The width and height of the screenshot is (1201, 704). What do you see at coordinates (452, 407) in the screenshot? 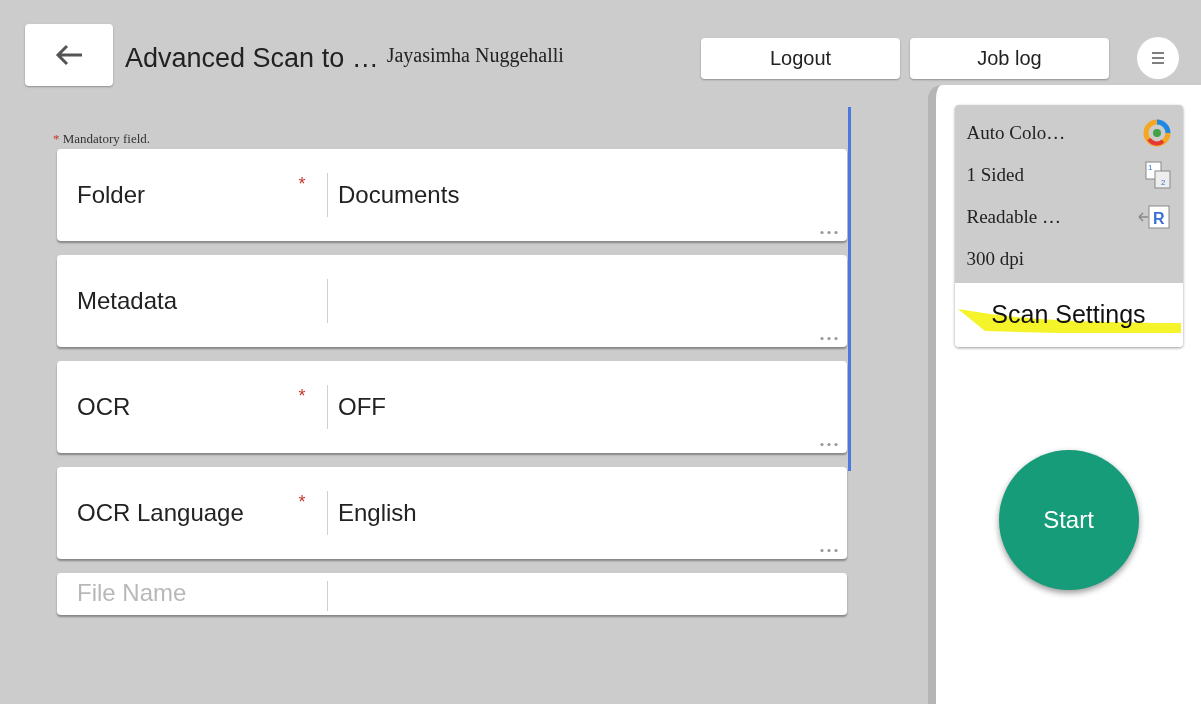
I see `form-field-row: OCR * OFF` at bounding box center [452, 407].